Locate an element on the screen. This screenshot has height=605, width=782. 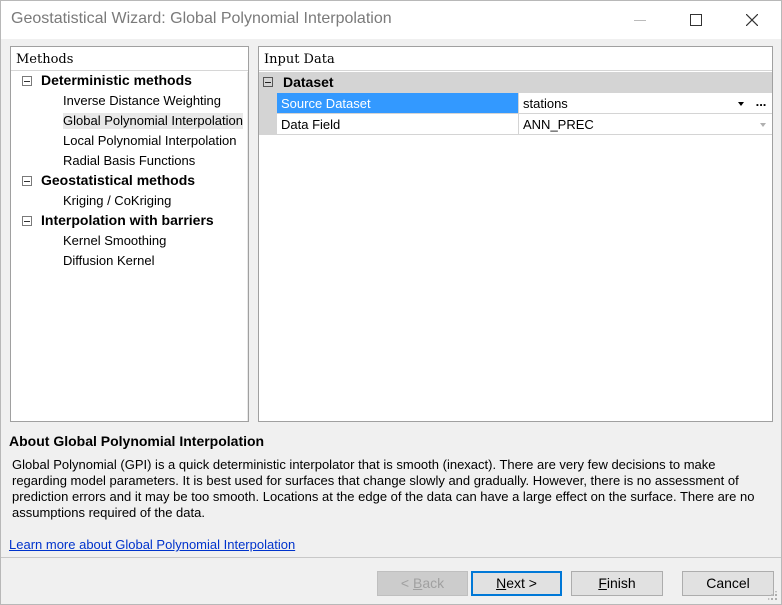
tree-group-geostatistical: Geostatistical methods is located at coordinates (129, 181).